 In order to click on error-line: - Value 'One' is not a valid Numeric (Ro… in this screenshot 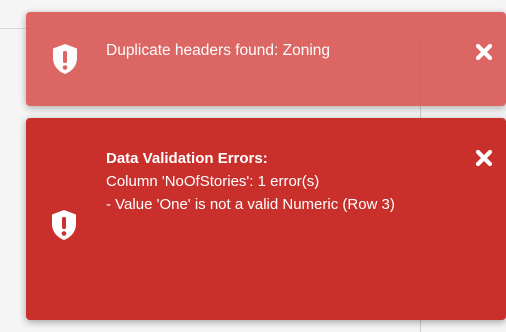, I will do `click(250, 204)`.